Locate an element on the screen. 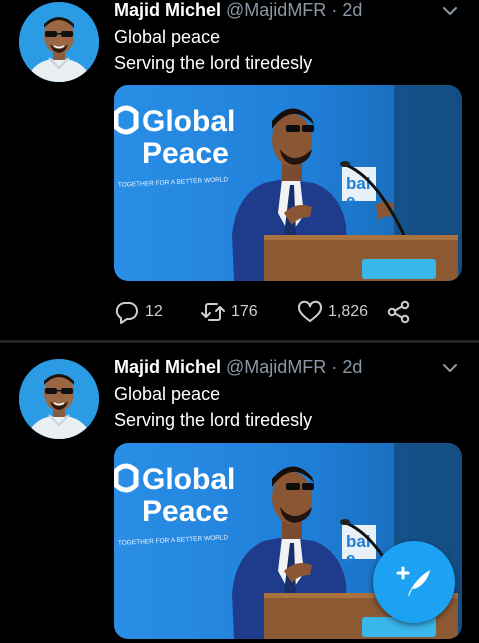  share-icon is located at coordinates (398, 312).